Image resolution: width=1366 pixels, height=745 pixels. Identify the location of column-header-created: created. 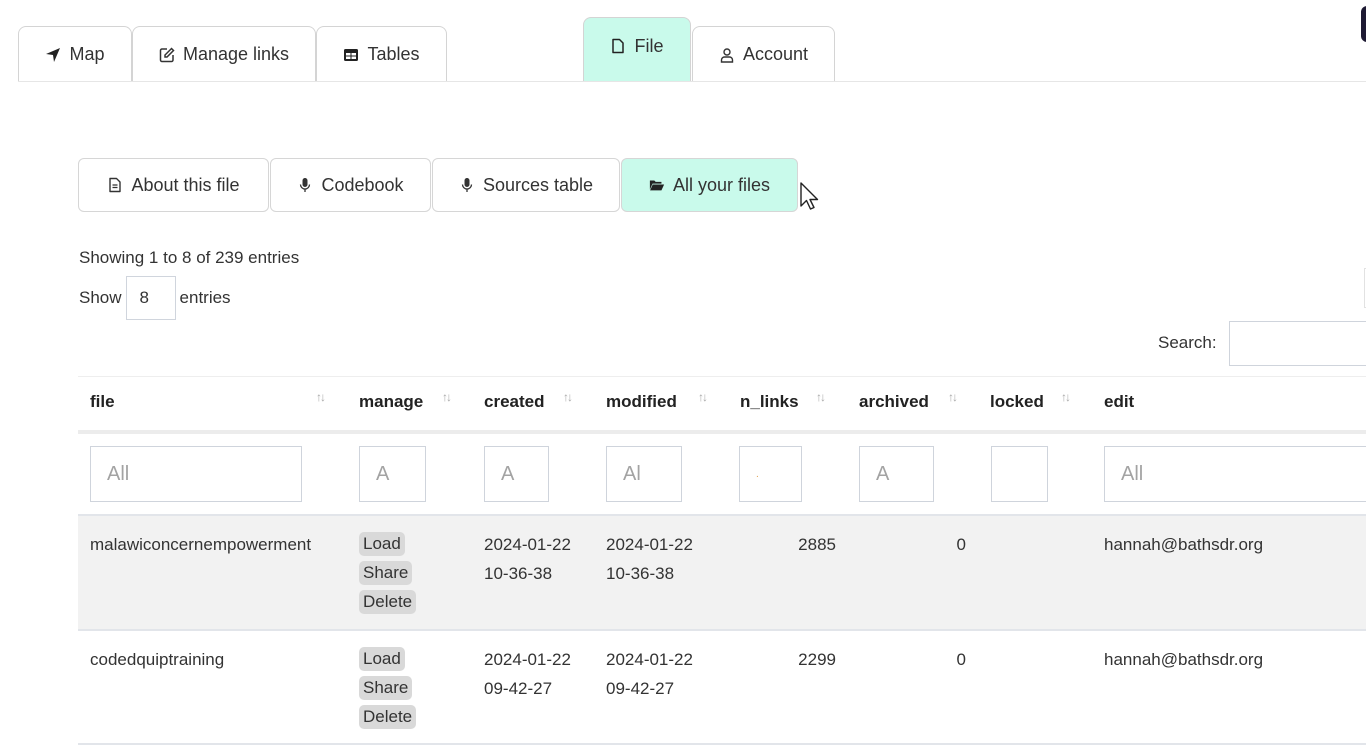
(514, 402).